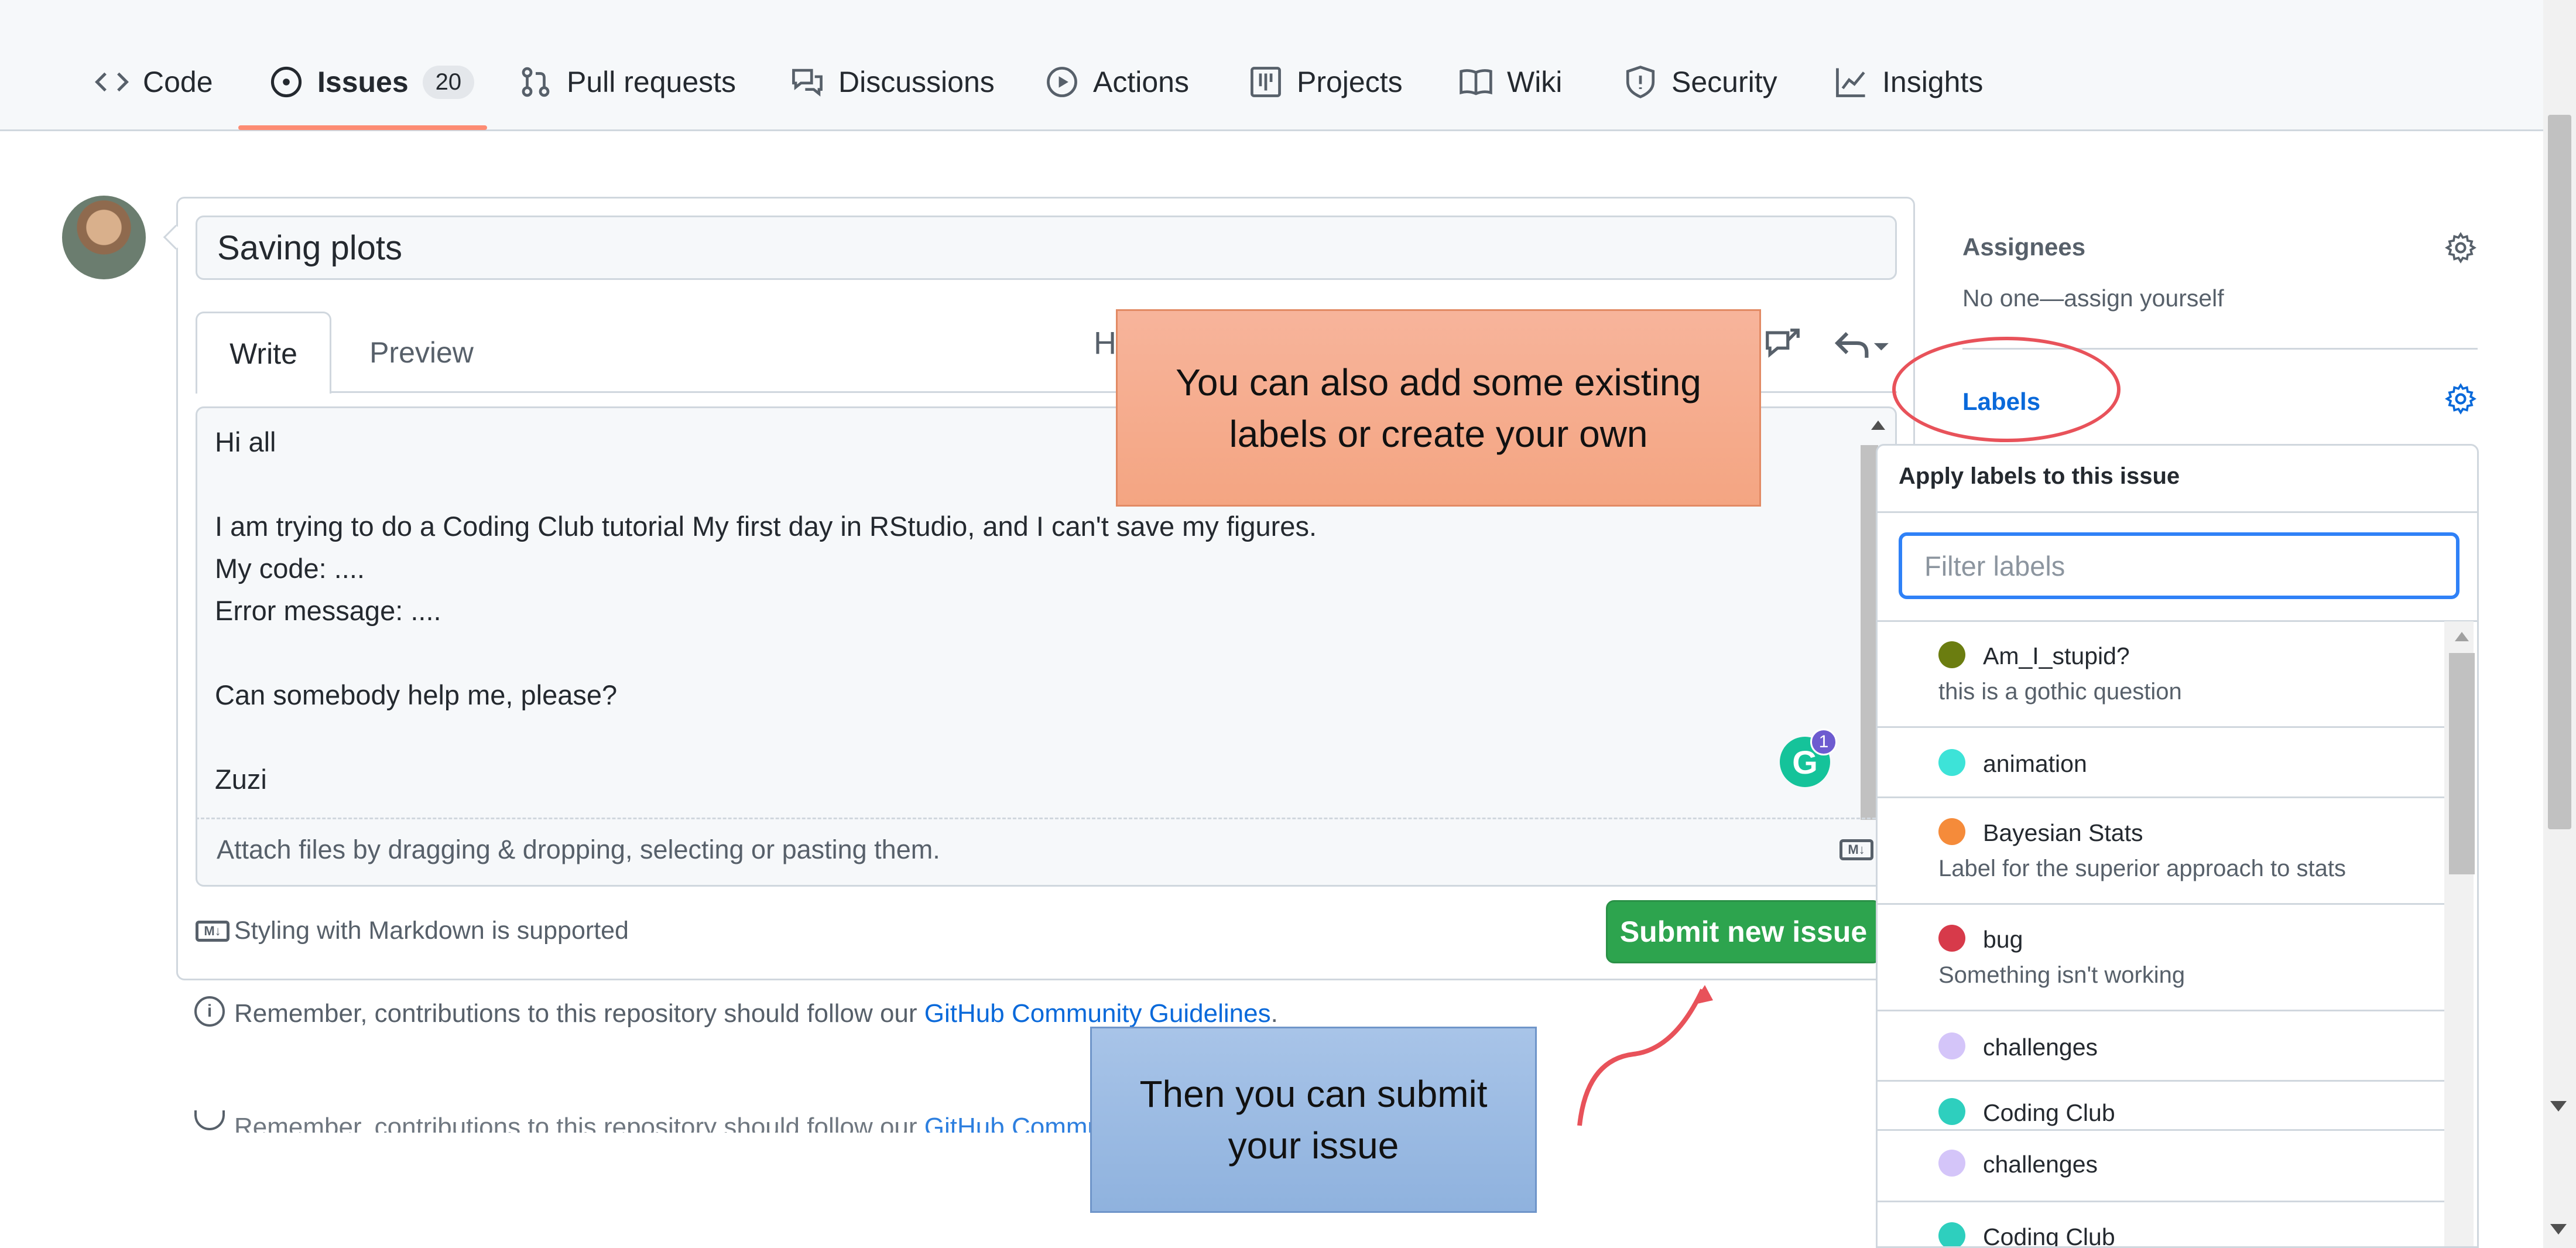  Describe the element at coordinates (2006, 389) in the screenshot. I see `labels-highlight-circle` at that location.